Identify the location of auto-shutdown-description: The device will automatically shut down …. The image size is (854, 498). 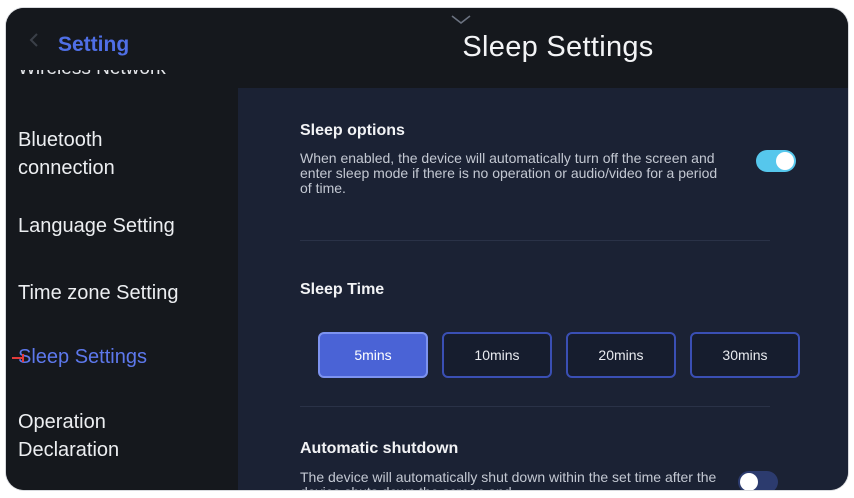
(508, 480).